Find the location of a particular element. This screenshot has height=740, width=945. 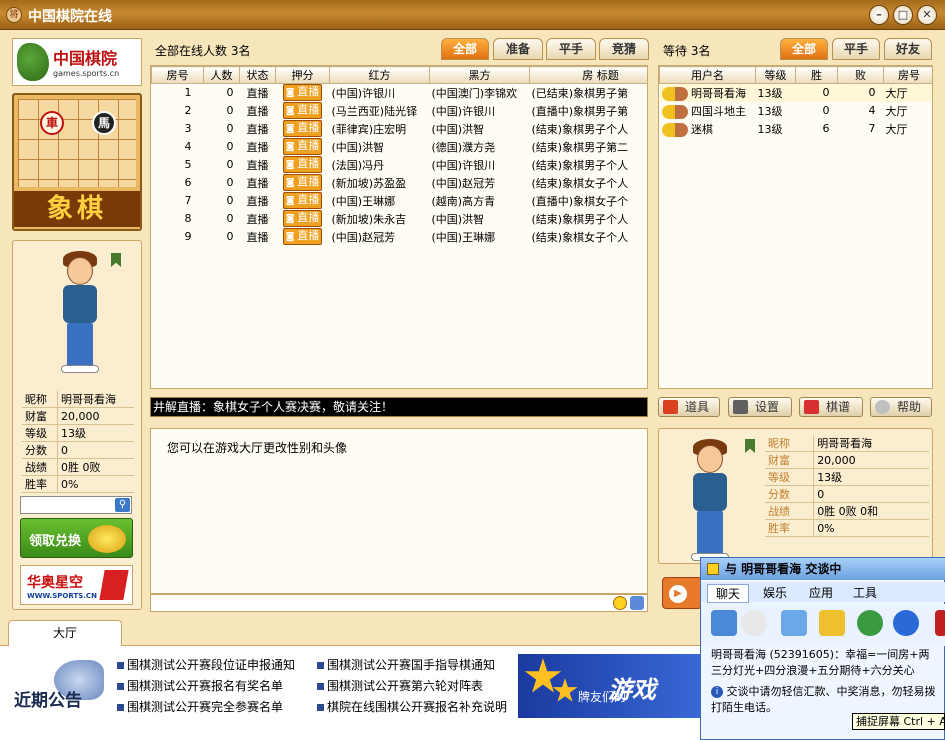

star-icon is located at coordinates (543, 675).